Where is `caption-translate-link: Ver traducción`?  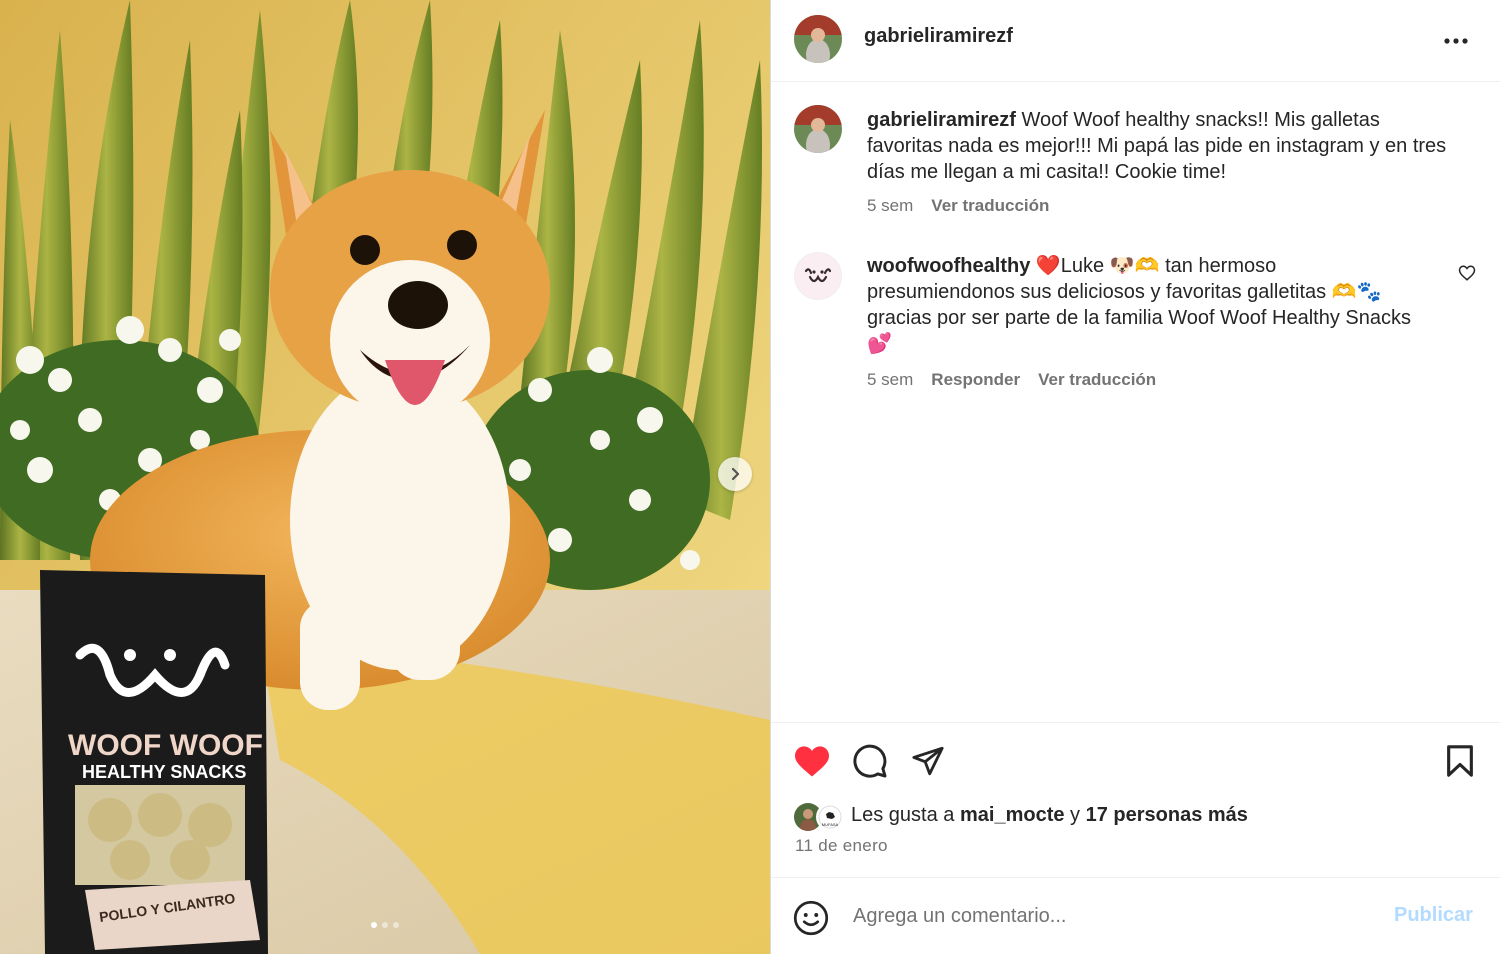 caption-translate-link: Ver traducción is located at coordinates (990, 206).